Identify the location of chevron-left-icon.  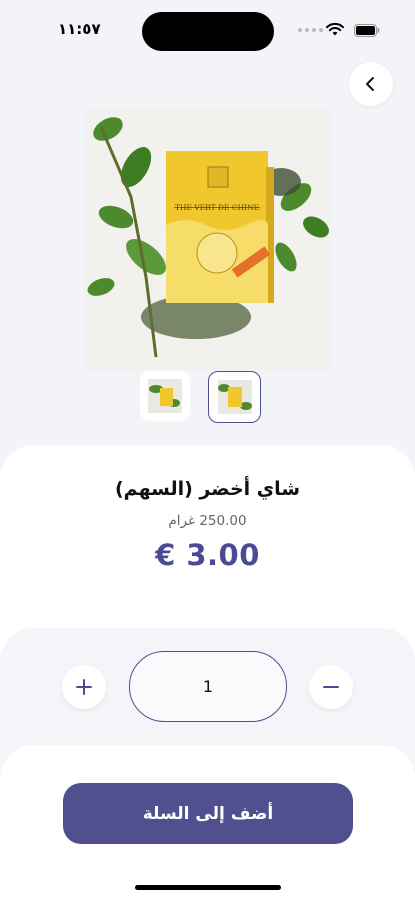
(370, 84).